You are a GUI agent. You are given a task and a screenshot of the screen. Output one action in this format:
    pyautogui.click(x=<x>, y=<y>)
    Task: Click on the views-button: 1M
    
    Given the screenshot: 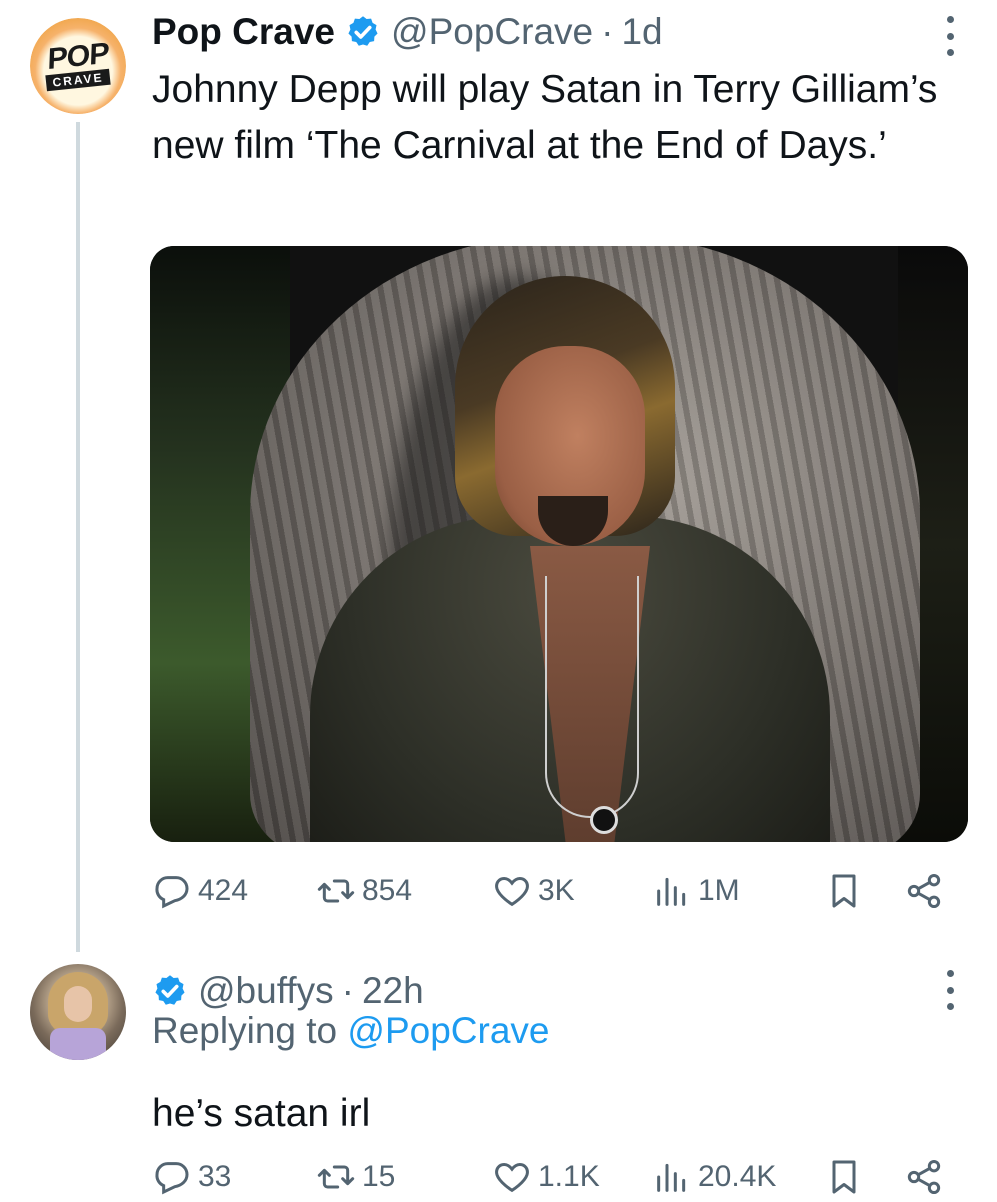 What is the action you would take?
    pyautogui.click(x=696, y=891)
    